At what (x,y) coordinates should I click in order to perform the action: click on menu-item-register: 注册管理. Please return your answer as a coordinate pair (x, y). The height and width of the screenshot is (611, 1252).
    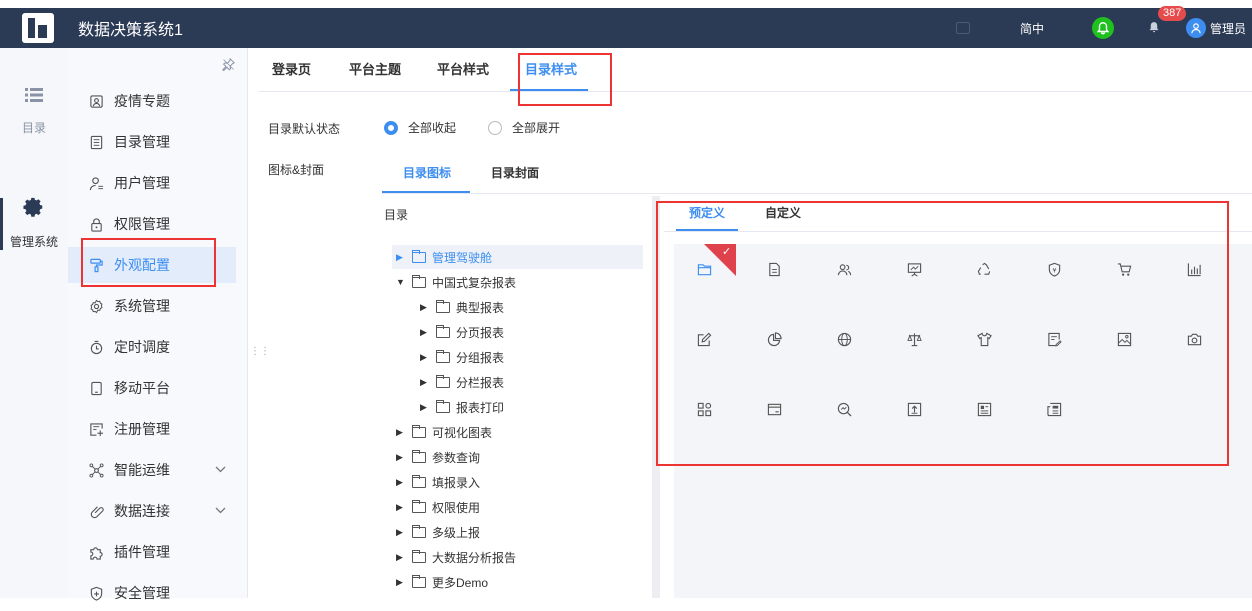
    Looking at the image, I should click on (152, 429).